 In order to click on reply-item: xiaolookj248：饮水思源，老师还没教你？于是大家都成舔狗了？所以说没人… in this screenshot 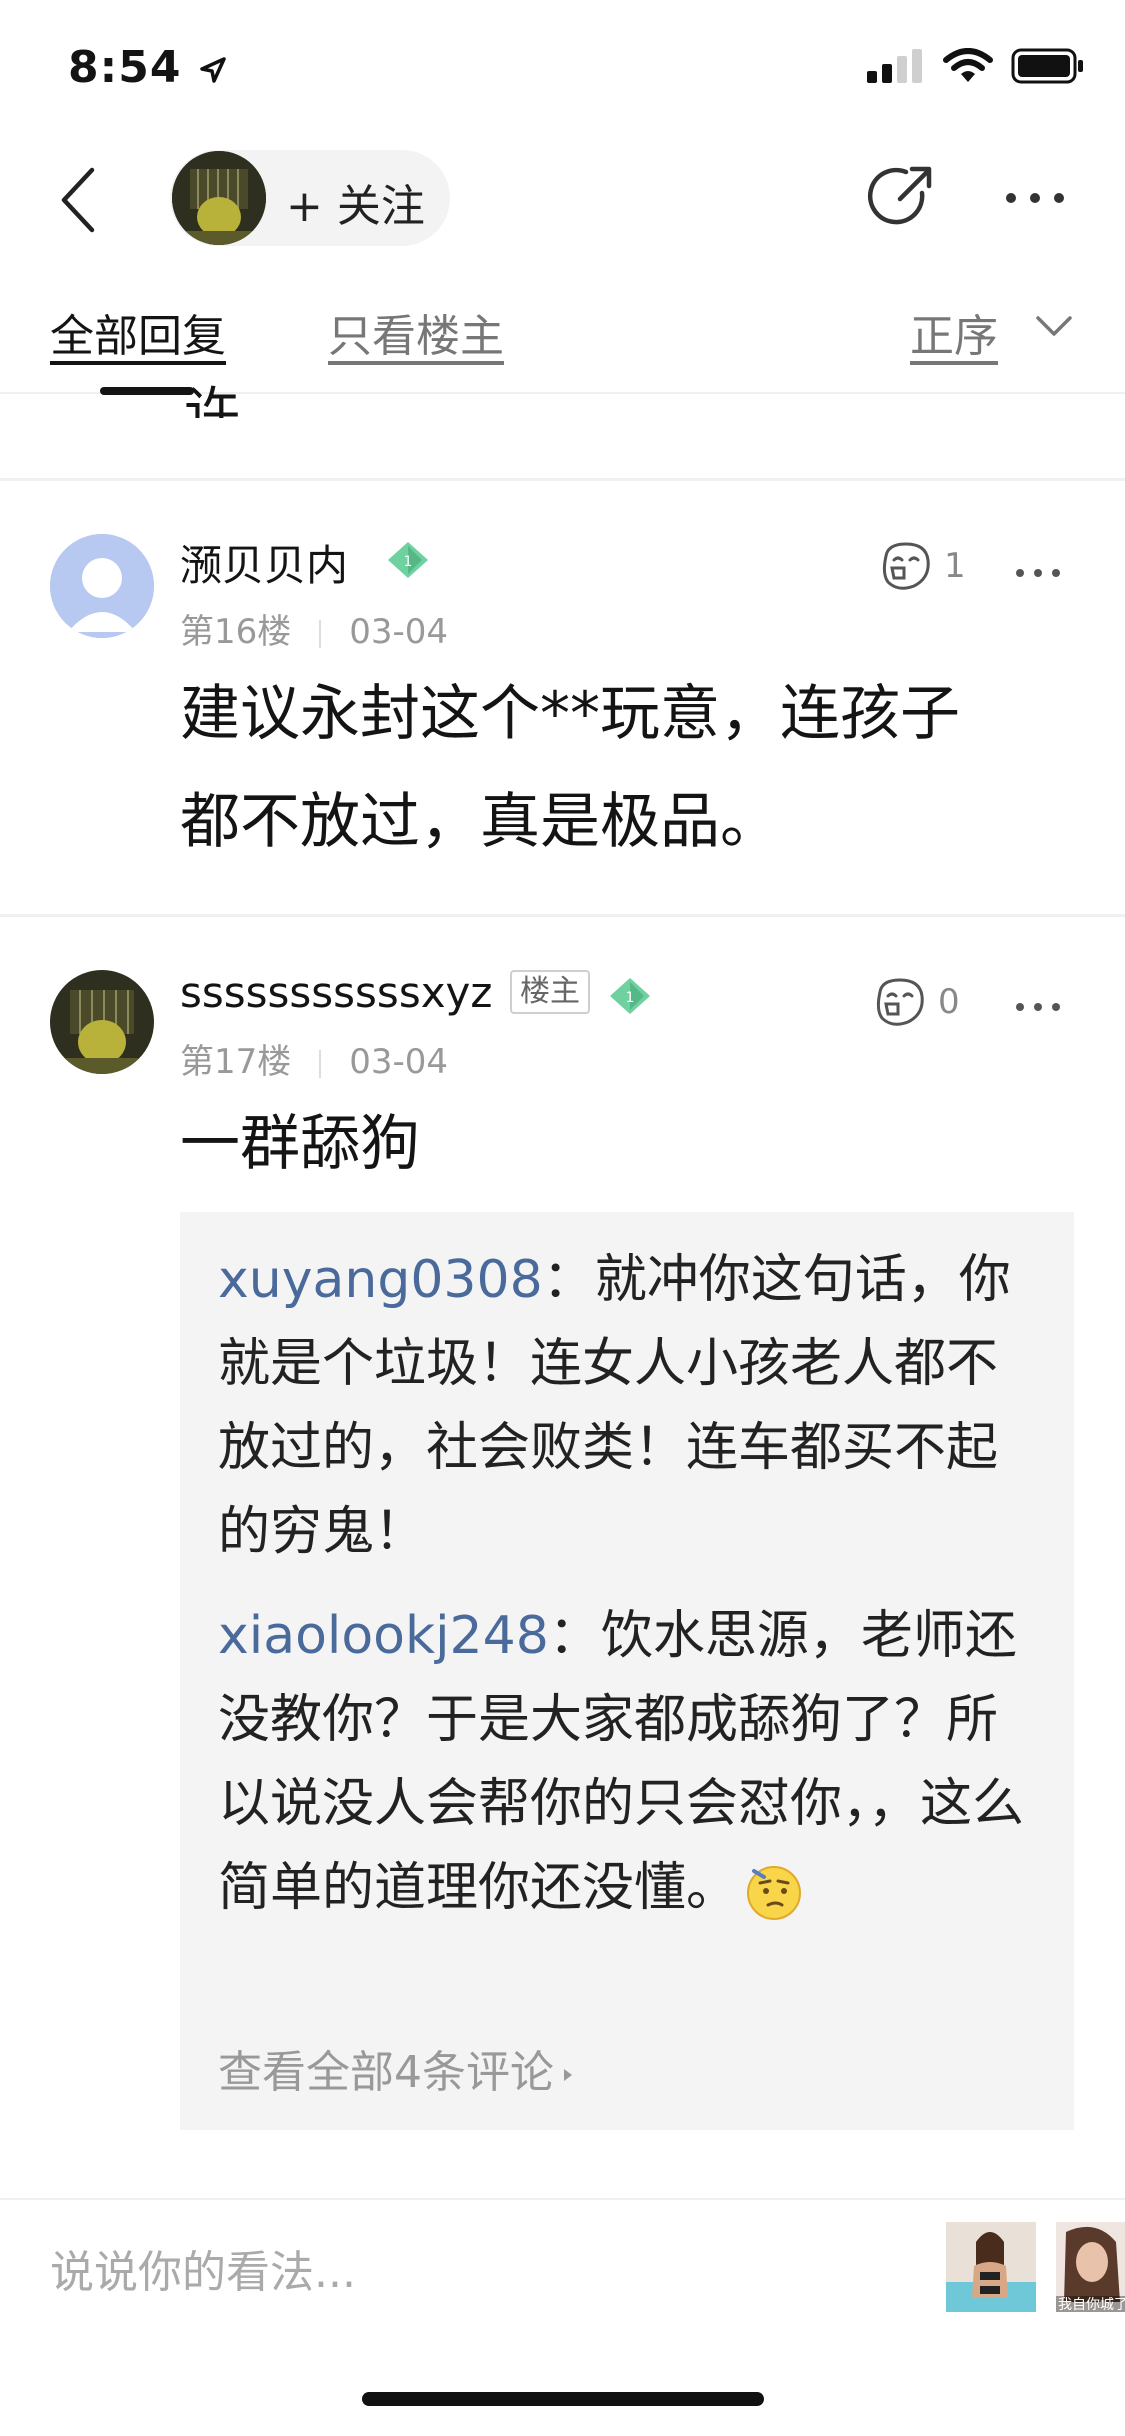, I will do `click(628, 1762)`.